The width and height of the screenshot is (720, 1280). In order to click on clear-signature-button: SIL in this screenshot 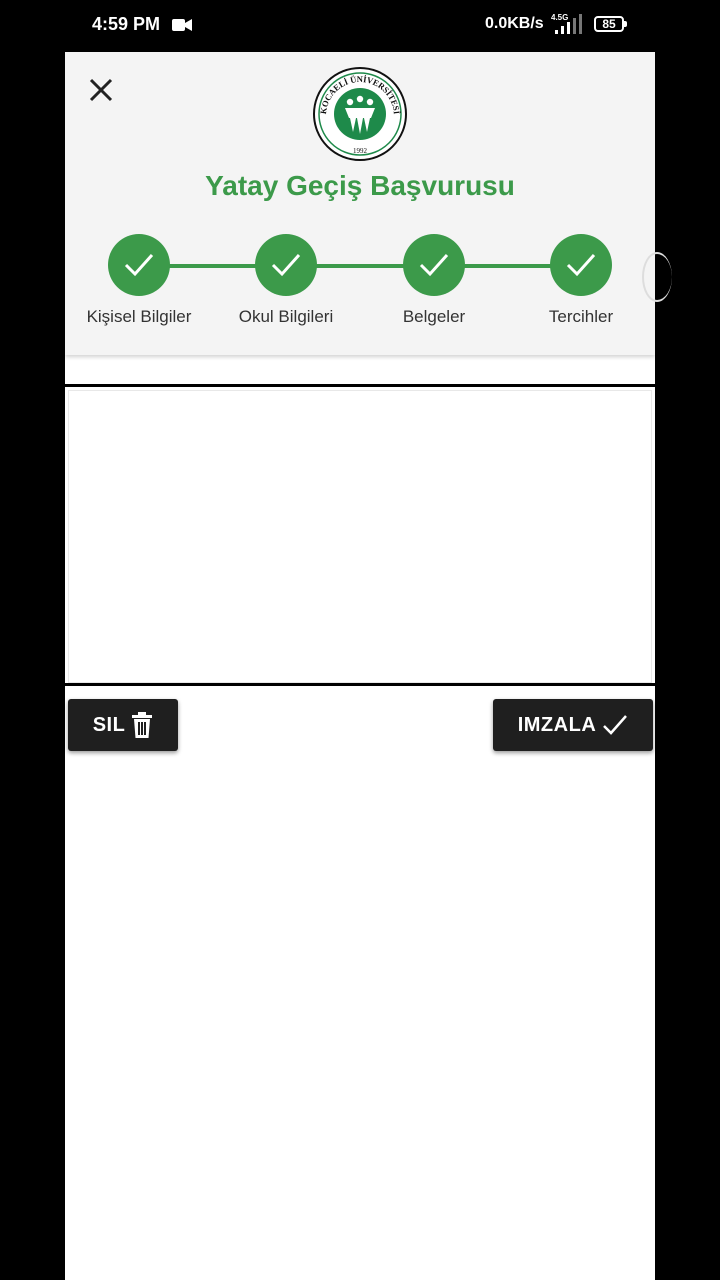, I will do `click(123, 725)`.